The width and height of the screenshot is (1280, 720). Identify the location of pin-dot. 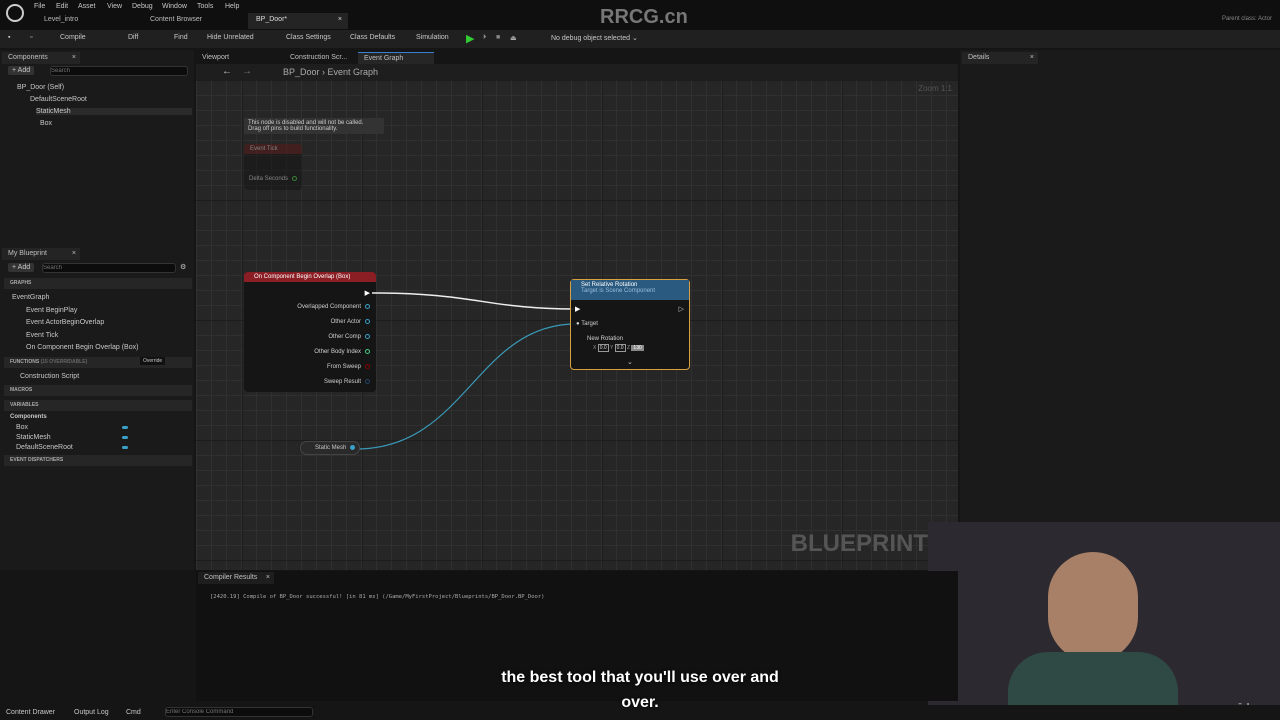
(353, 447).